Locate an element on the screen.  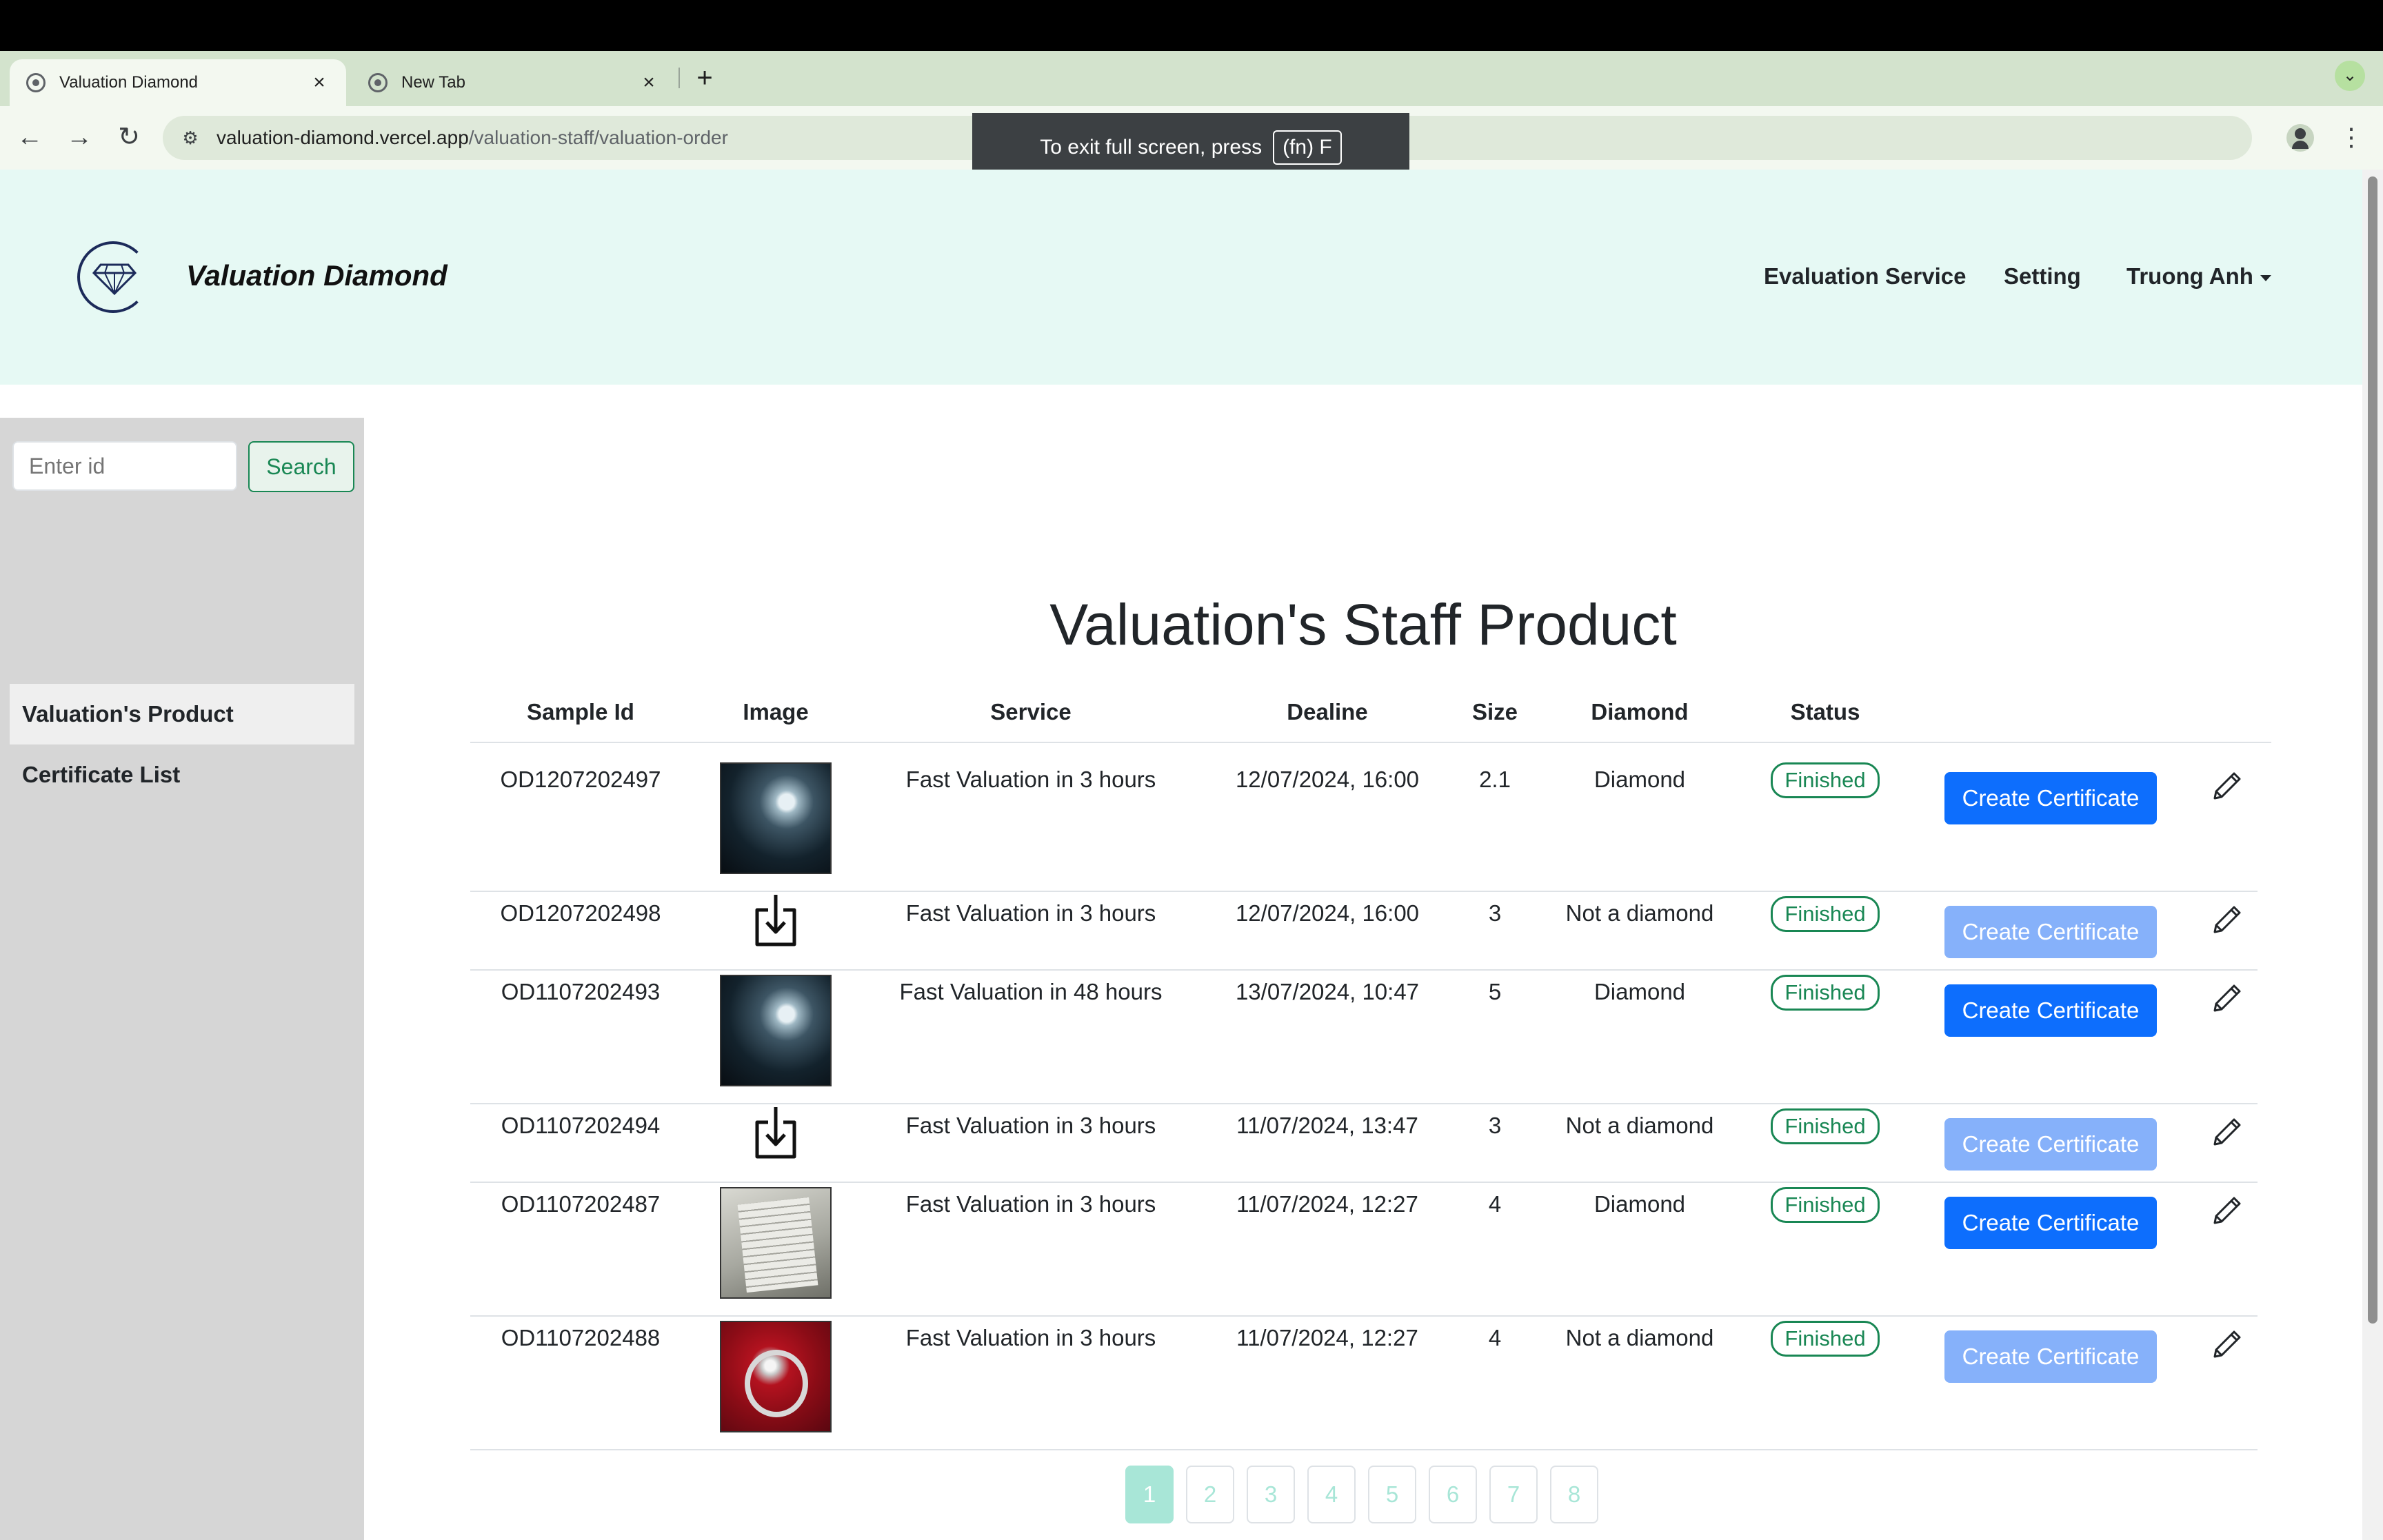
pagination: 12345678 is located at coordinates (1368, 1495).